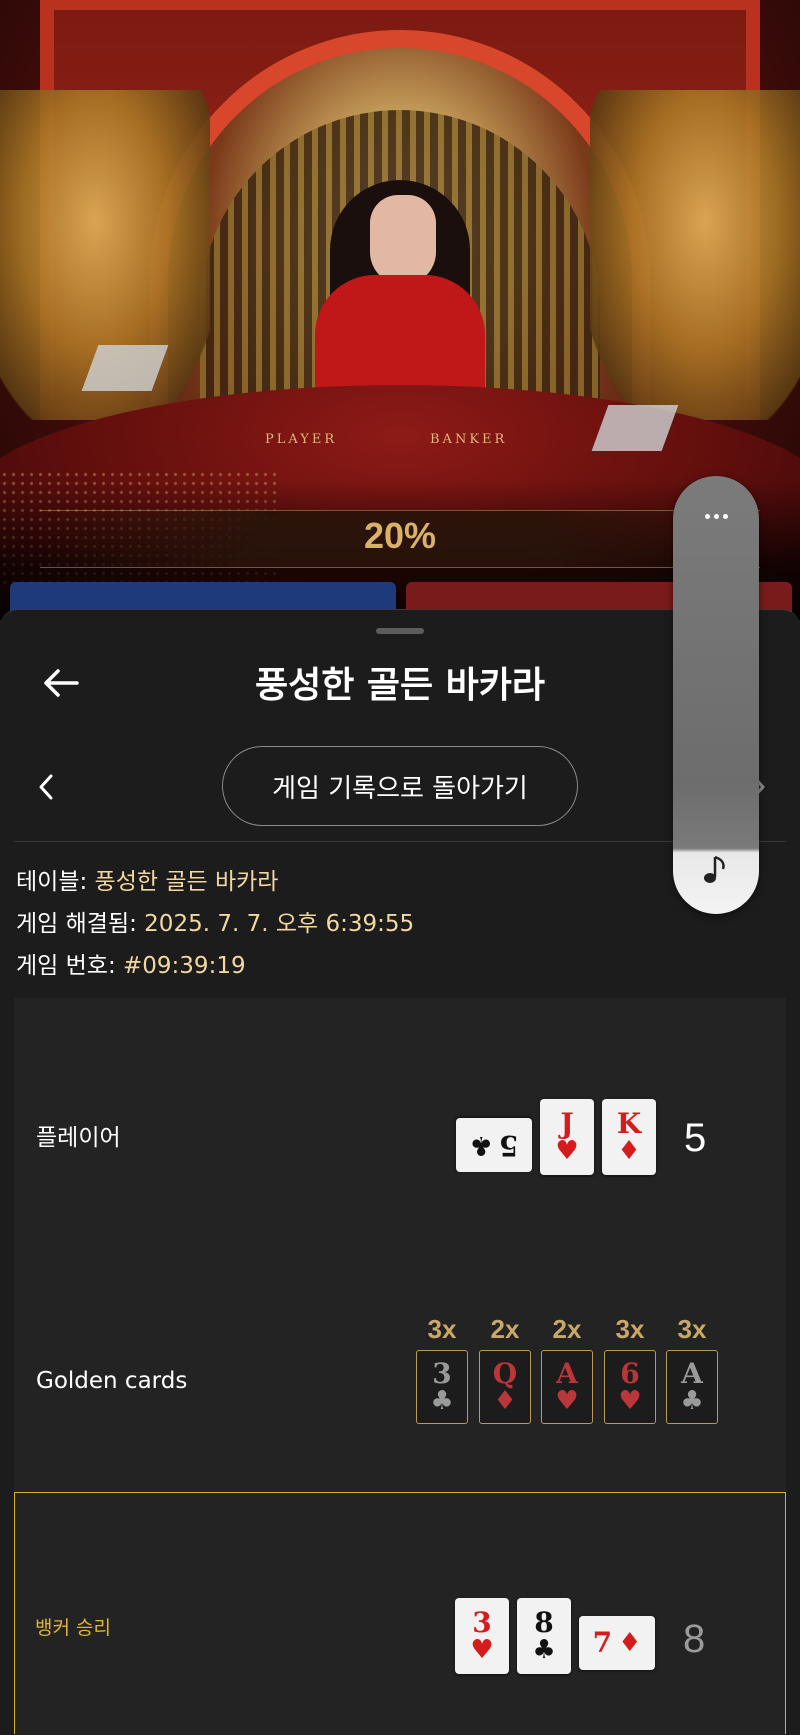 This screenshot has width=800, height=1735. What do you see at coordinates (112, 1381) in the screenshot?
I see `golden-cards-label: Golden cards` at bounding box center [112, 1381].